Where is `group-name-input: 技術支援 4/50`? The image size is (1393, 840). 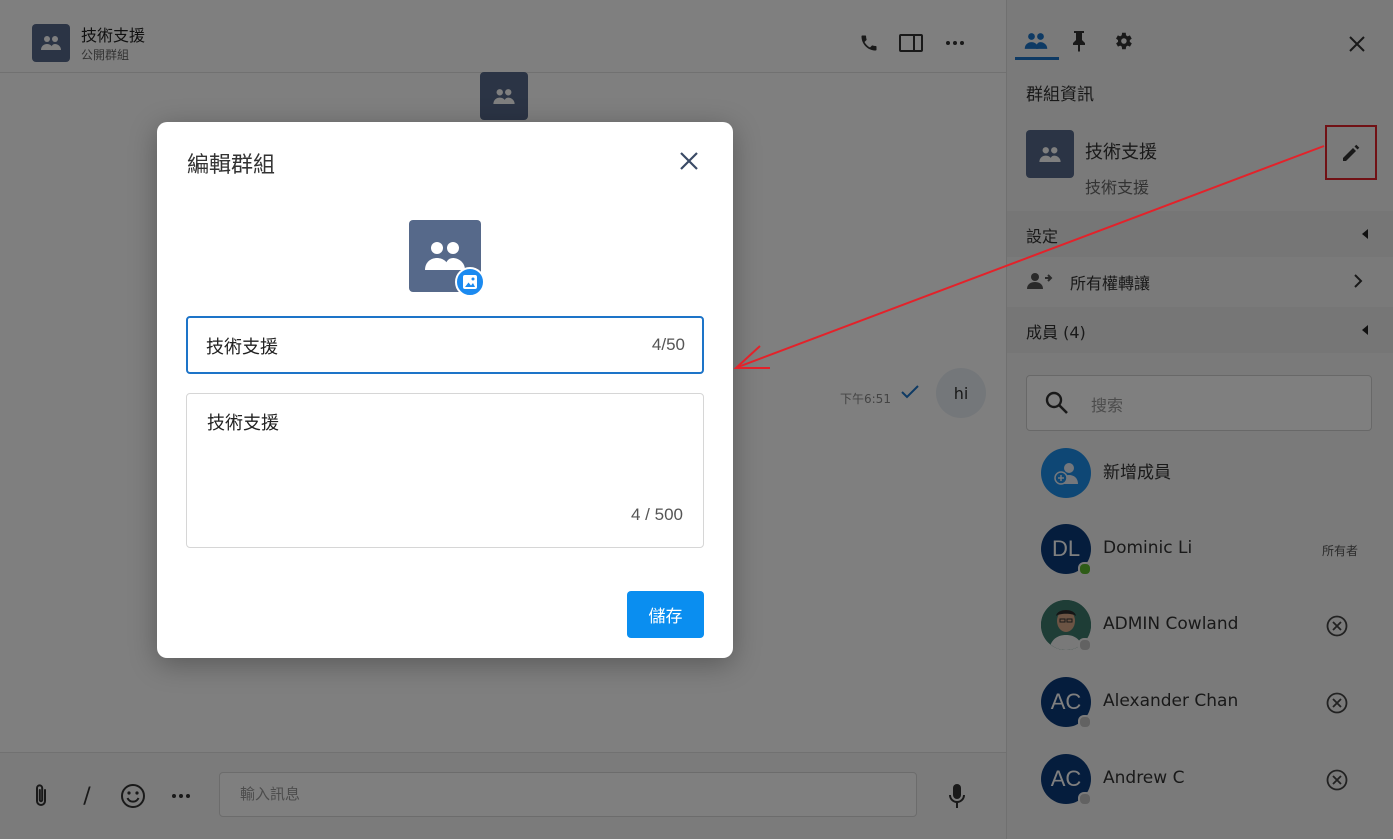
group-name-input: 技術支援 4/50 is located at coordinates (445, 345).